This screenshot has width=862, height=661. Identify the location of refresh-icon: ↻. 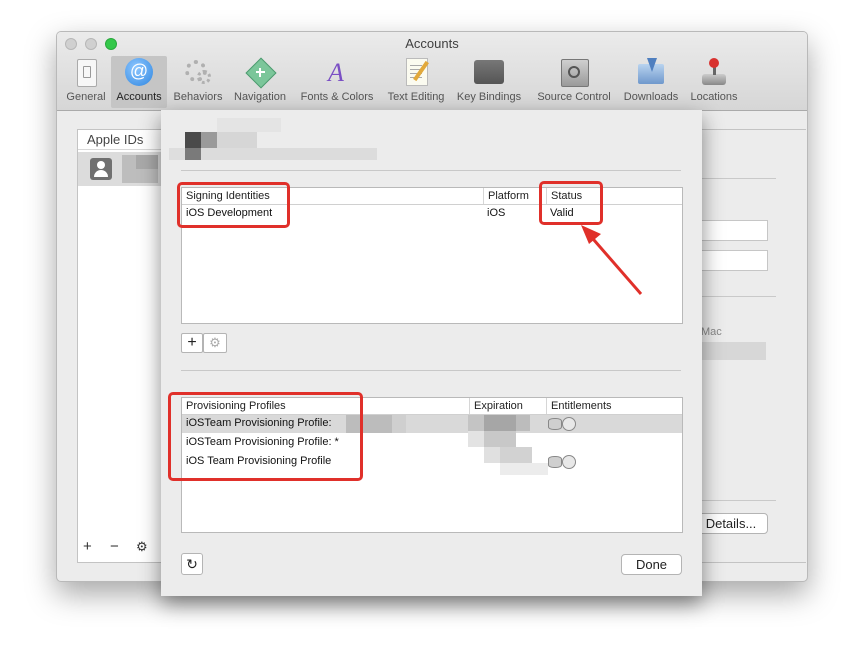
(192, 564).